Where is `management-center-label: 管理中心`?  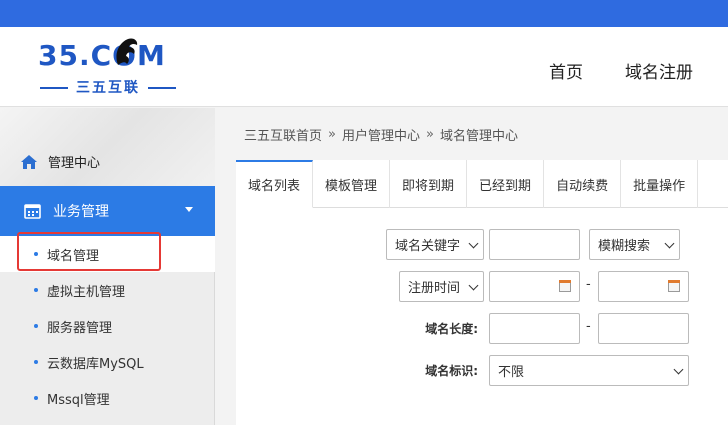 management-center-label: 管理中心 is located at coordinates (74, 163).